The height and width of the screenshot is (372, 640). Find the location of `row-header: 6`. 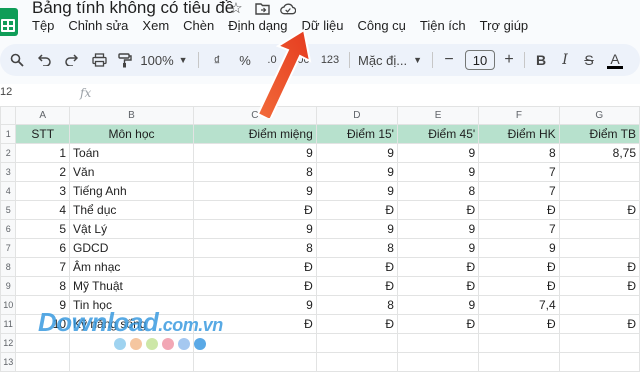

row-header: 6 is located at coordinates (8, 229).